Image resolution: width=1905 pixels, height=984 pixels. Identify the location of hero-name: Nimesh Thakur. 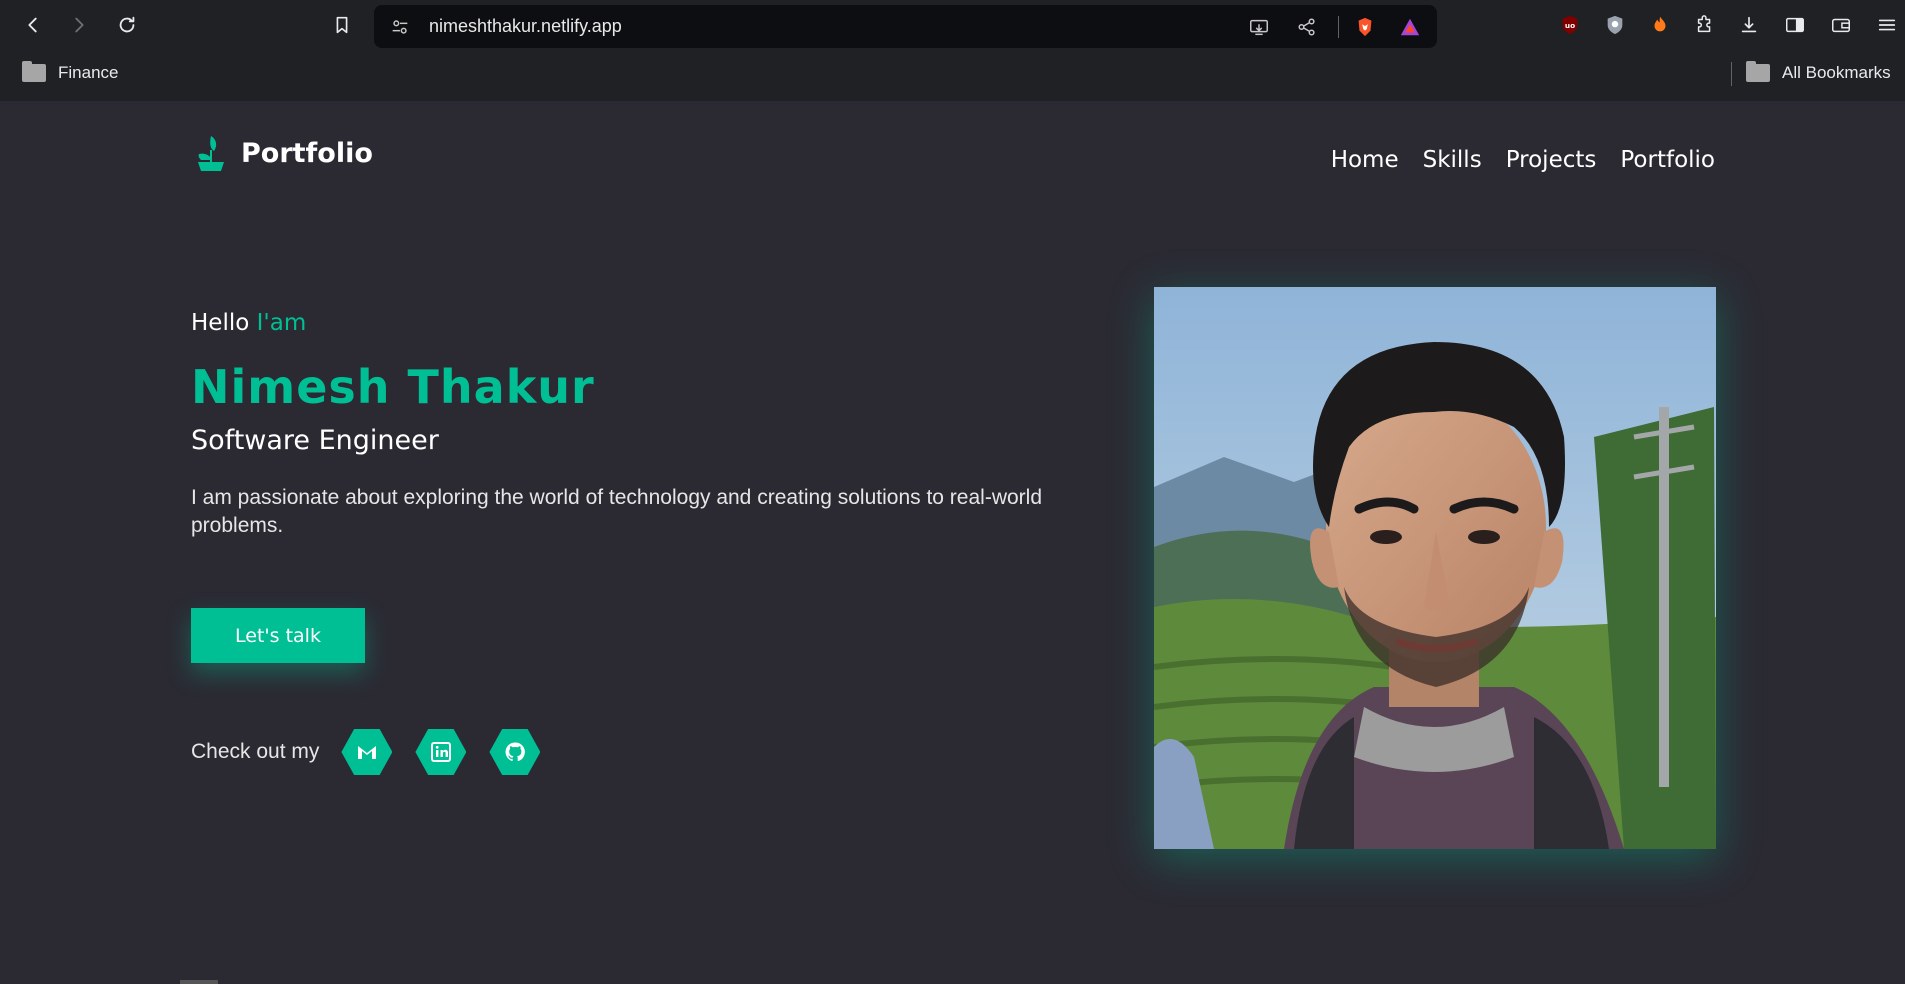
(393, 387).